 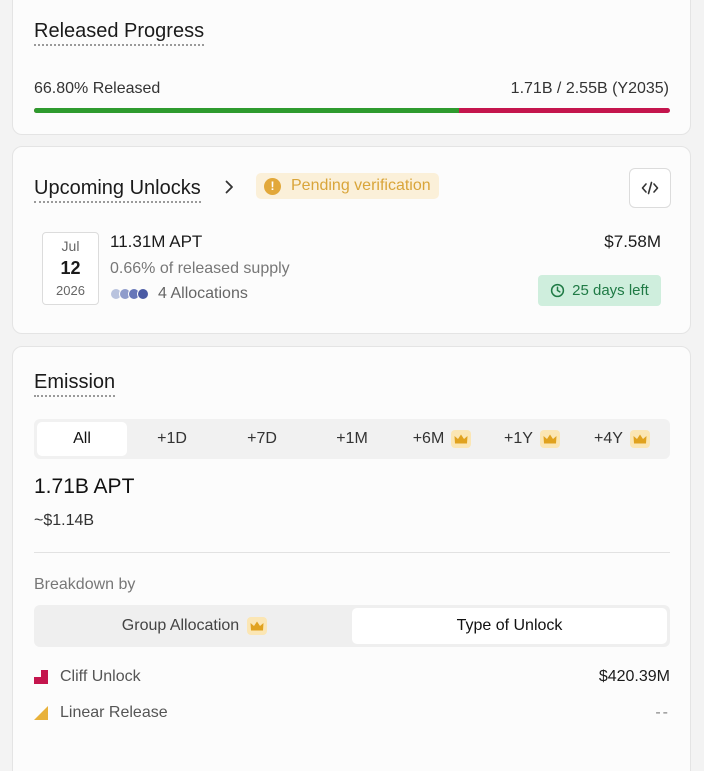 I want to click on unlock-percent: 0.66% of released supply, so click(x=200, y=268).